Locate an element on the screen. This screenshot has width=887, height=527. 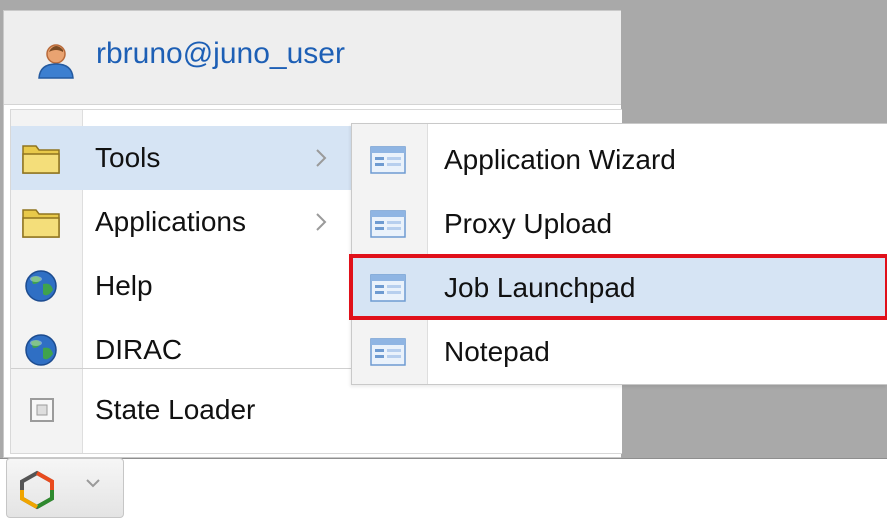
taskbar is located at coordinates (443, 492).